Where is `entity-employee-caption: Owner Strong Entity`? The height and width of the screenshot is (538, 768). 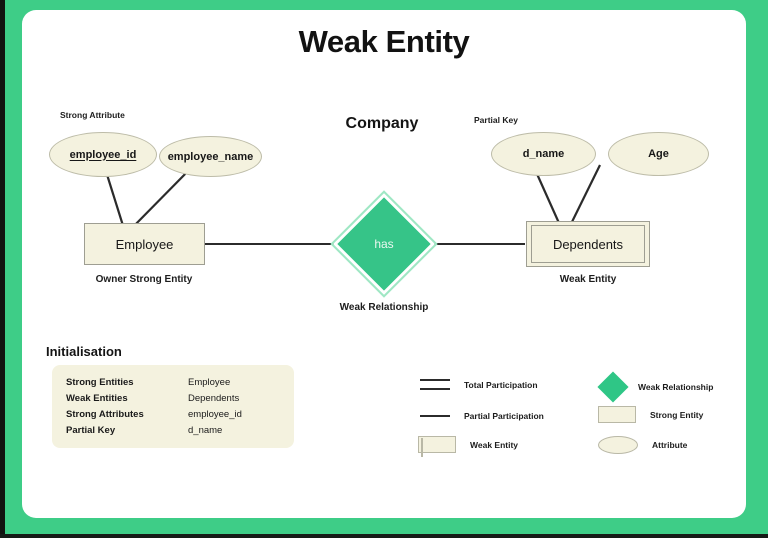 entity-employee-caption: Owner Strong Entity is located at coordinates (144, 279).